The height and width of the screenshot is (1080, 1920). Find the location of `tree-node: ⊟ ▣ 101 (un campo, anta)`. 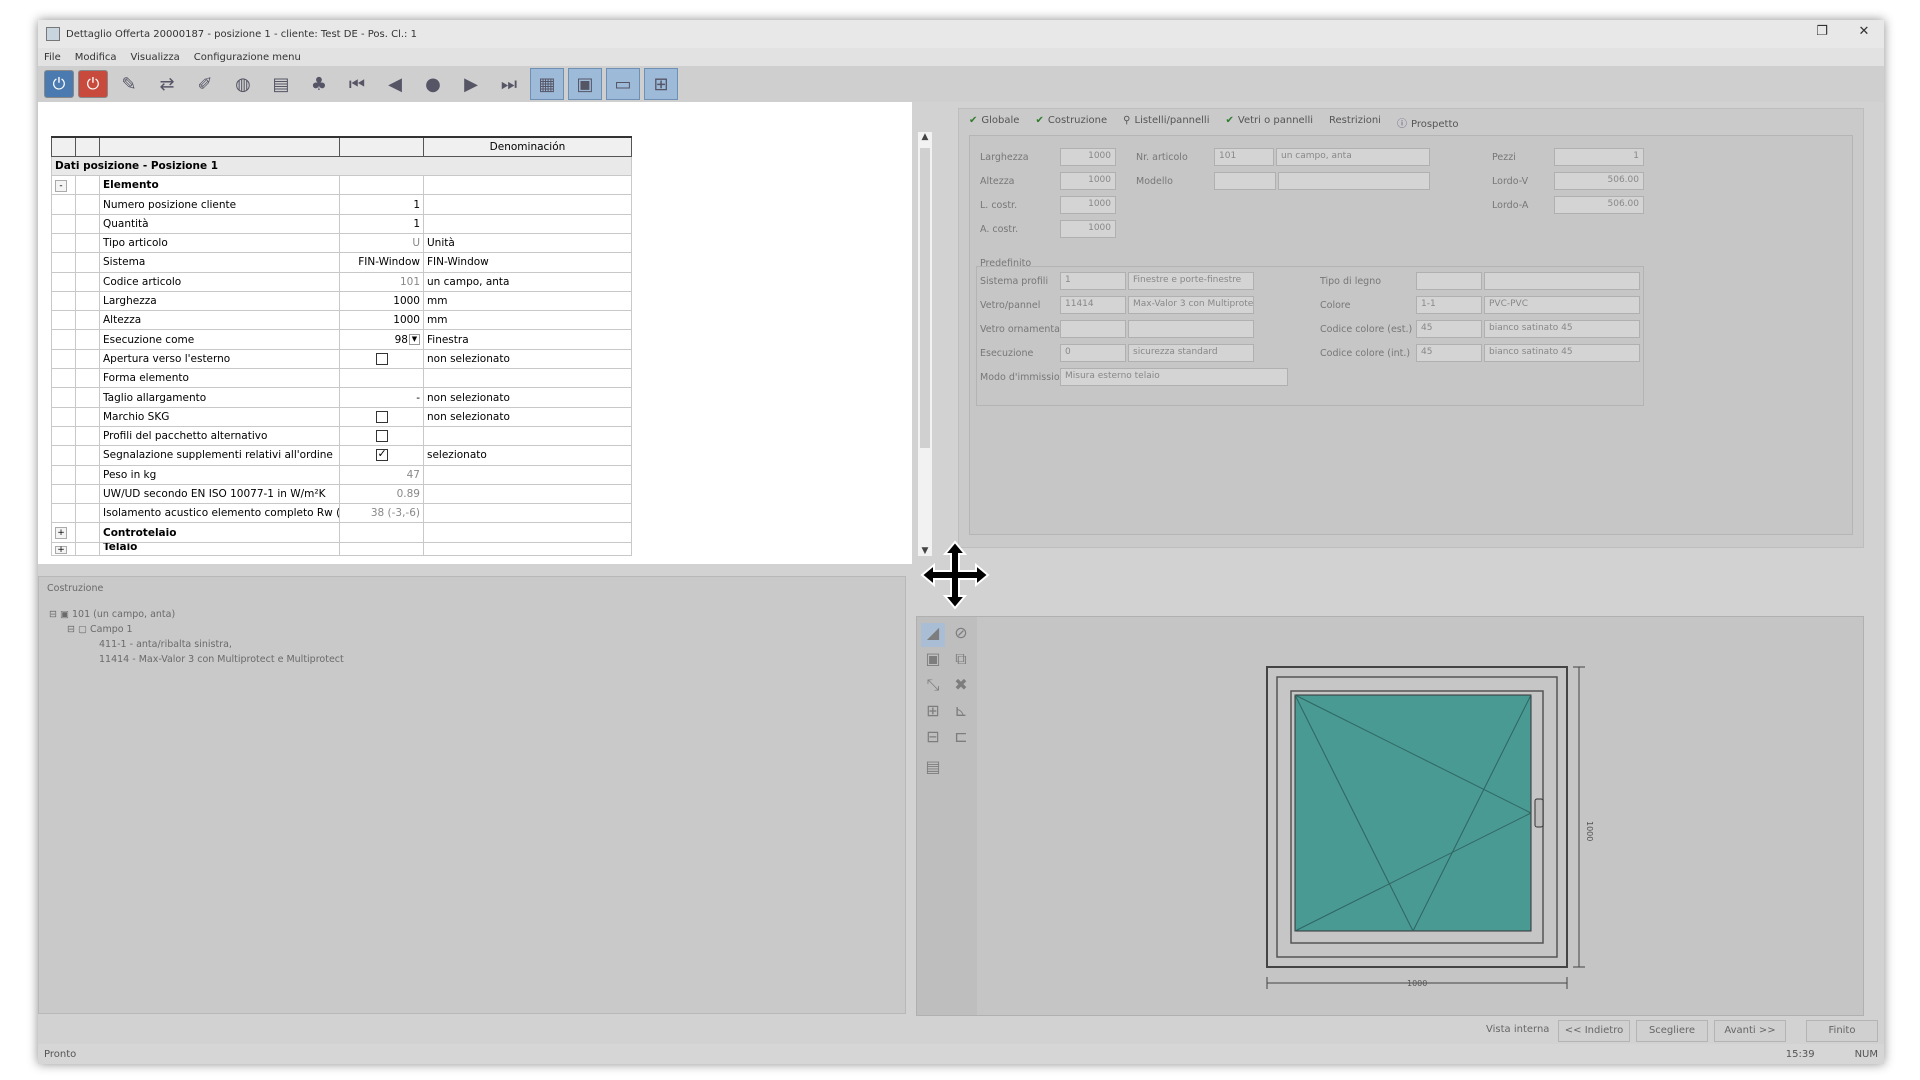

tree-node: ⊟ ▣ 101 (un campo, anta) is located at coordinates (196, 614).